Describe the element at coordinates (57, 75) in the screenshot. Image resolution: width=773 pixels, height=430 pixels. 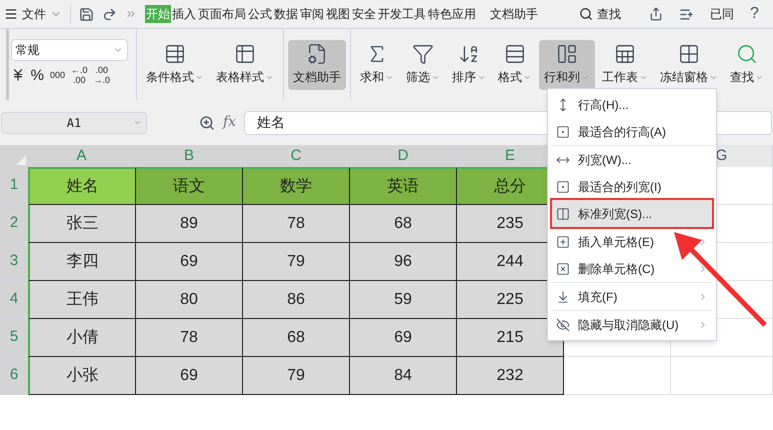
I see `number-format-button: 000` at that location.